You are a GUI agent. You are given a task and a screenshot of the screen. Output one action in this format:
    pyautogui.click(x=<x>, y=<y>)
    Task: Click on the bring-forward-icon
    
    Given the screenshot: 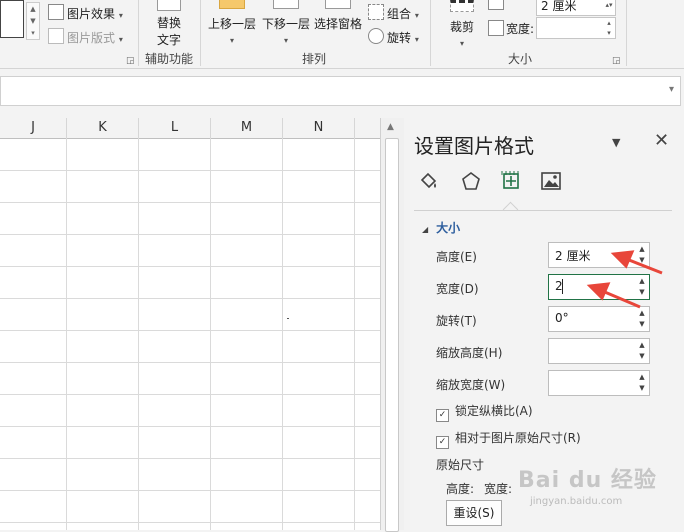 What is the action you would take?
    pyautogui.click(x=232, y=4)
    